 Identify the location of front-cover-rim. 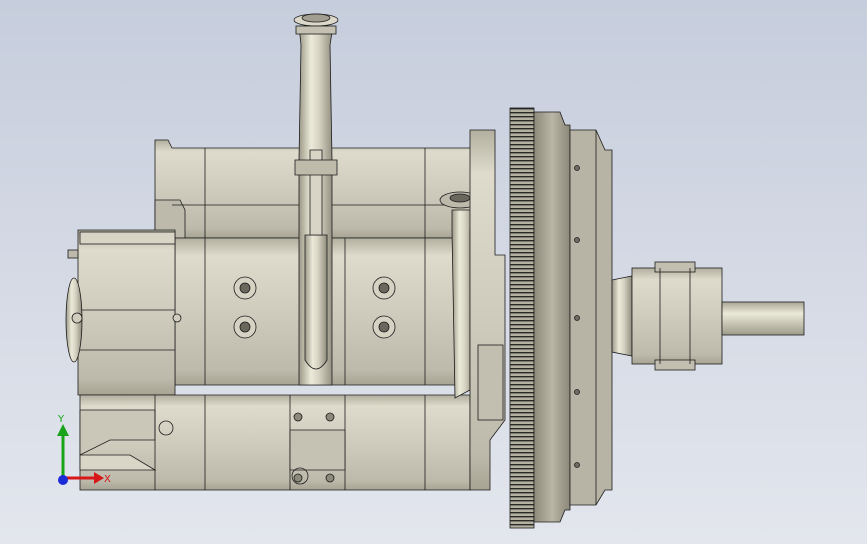
(127, 238).